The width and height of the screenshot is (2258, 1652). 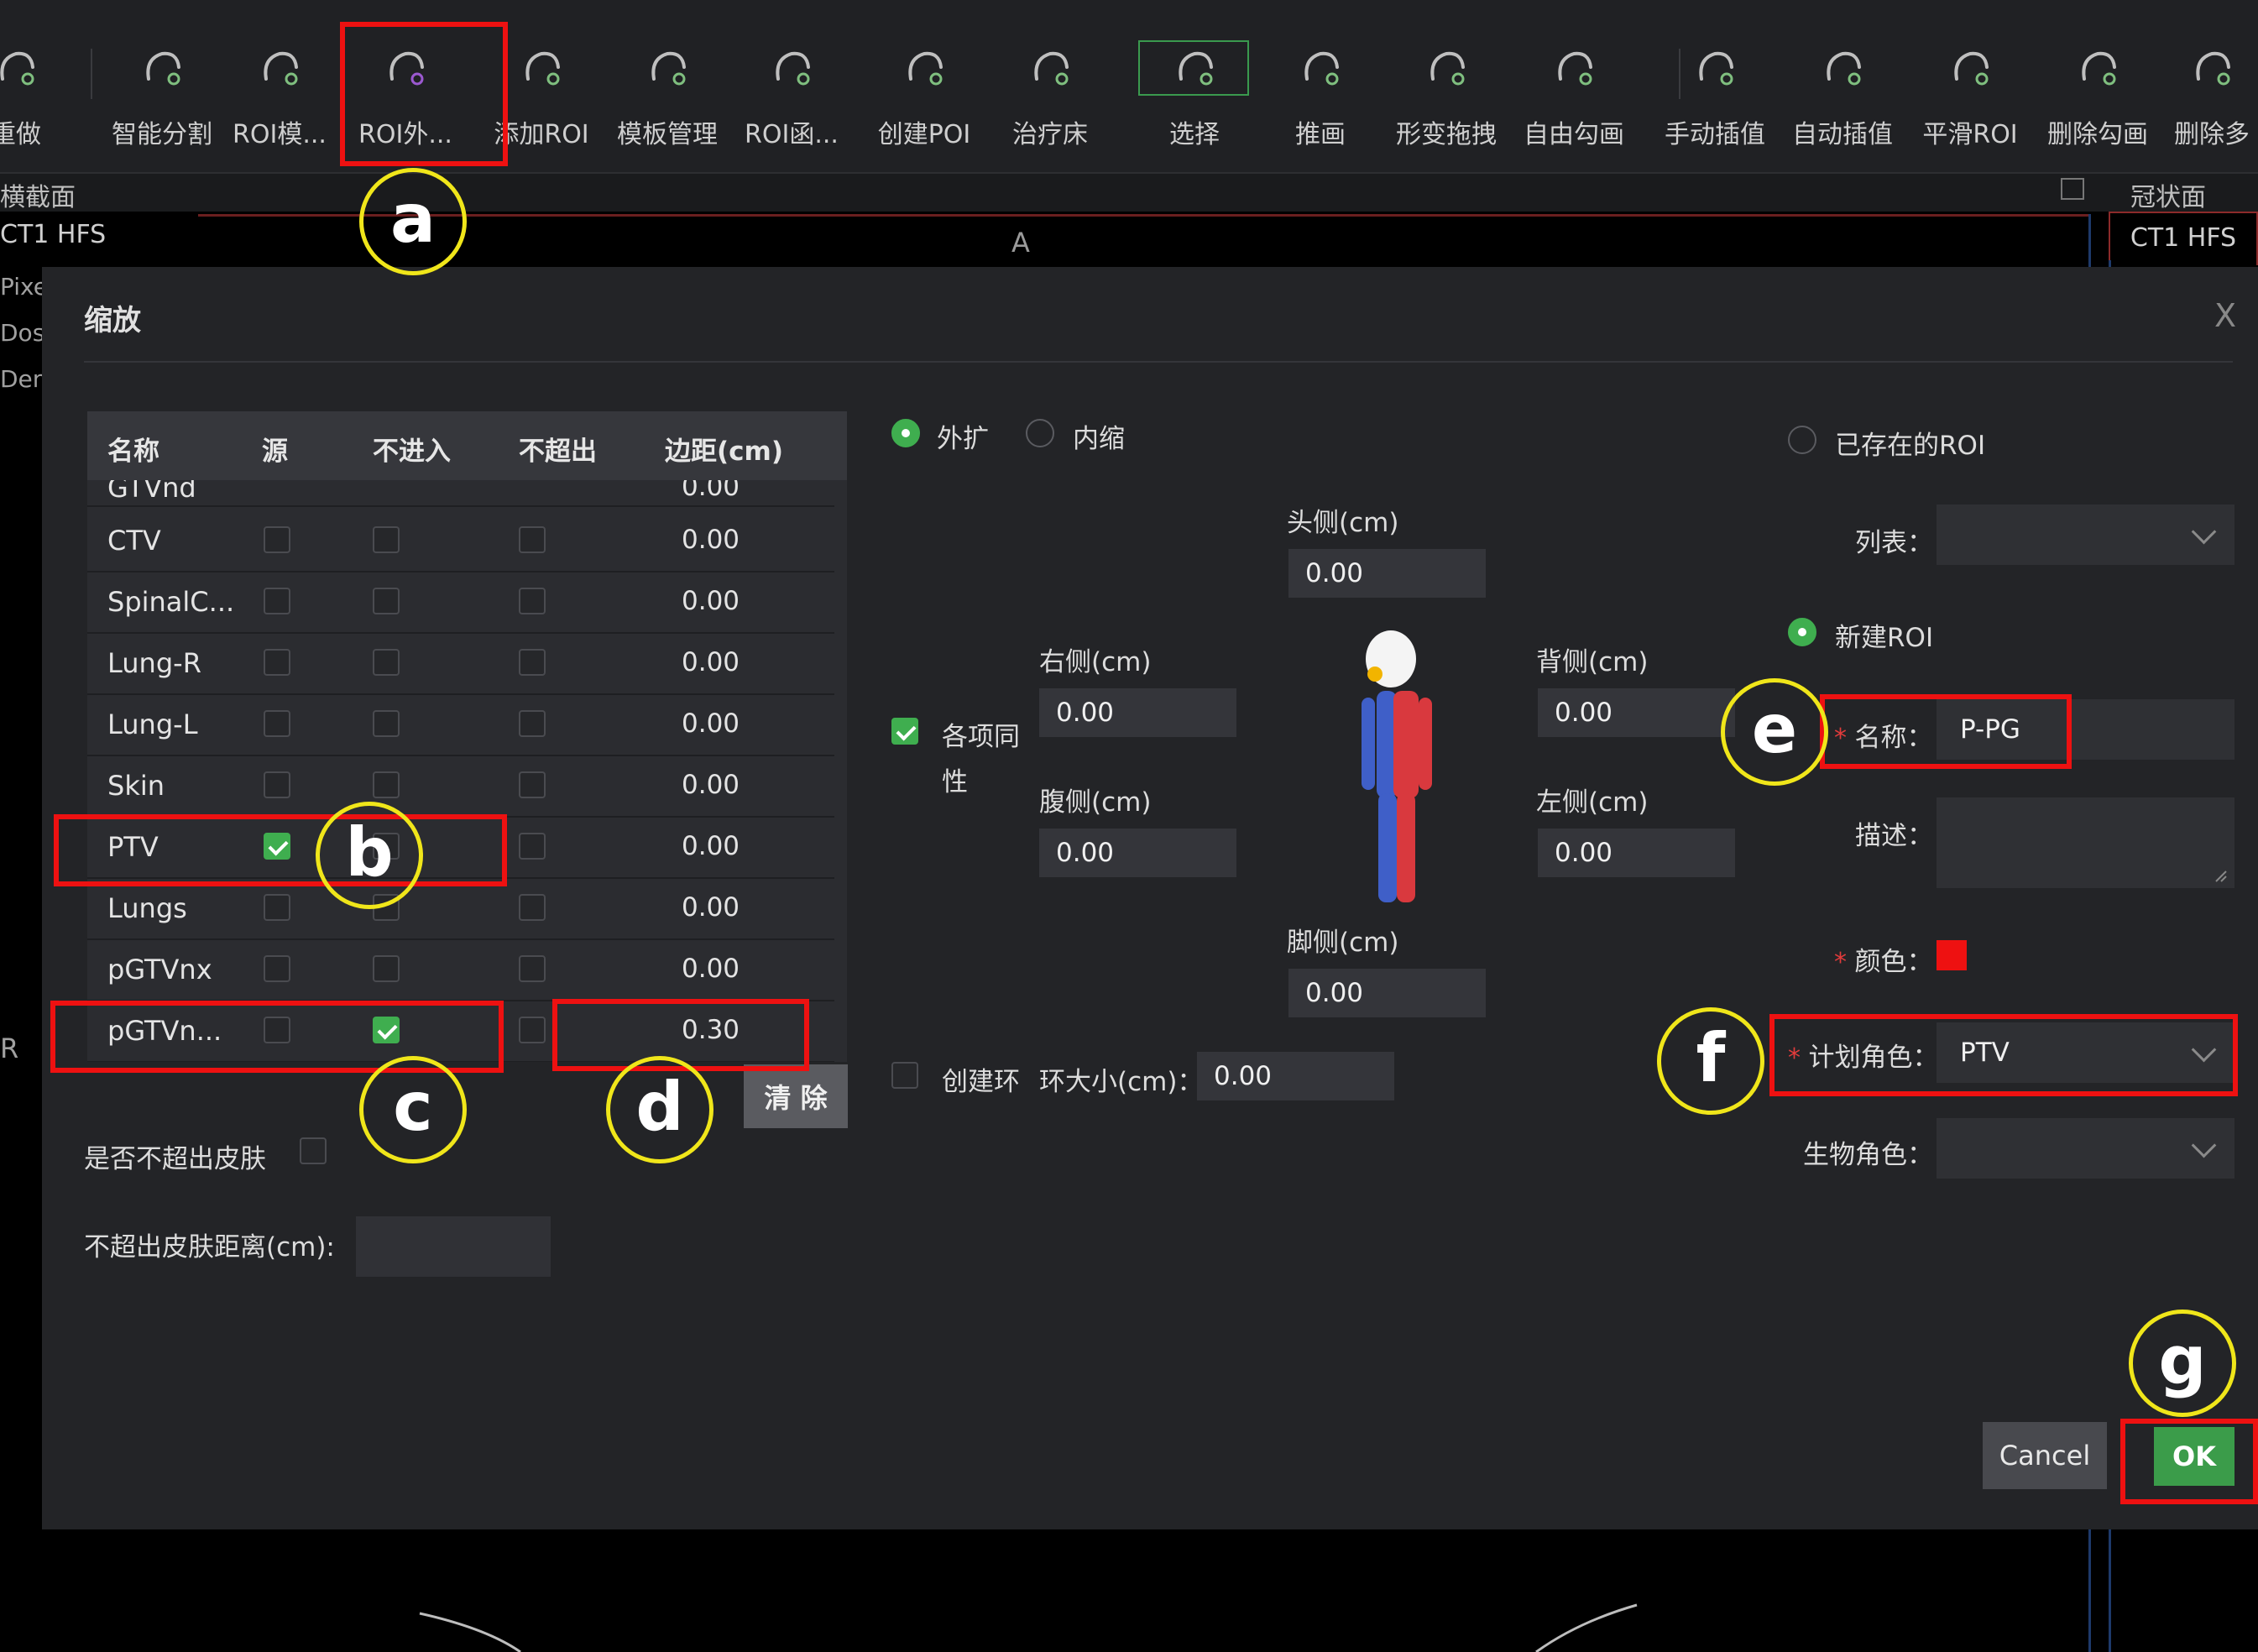 What do you see at coordinates (1194, 93) in the screenshot?
I see `toolbar-button-9: 选择` at bounding box center [1194, 93].